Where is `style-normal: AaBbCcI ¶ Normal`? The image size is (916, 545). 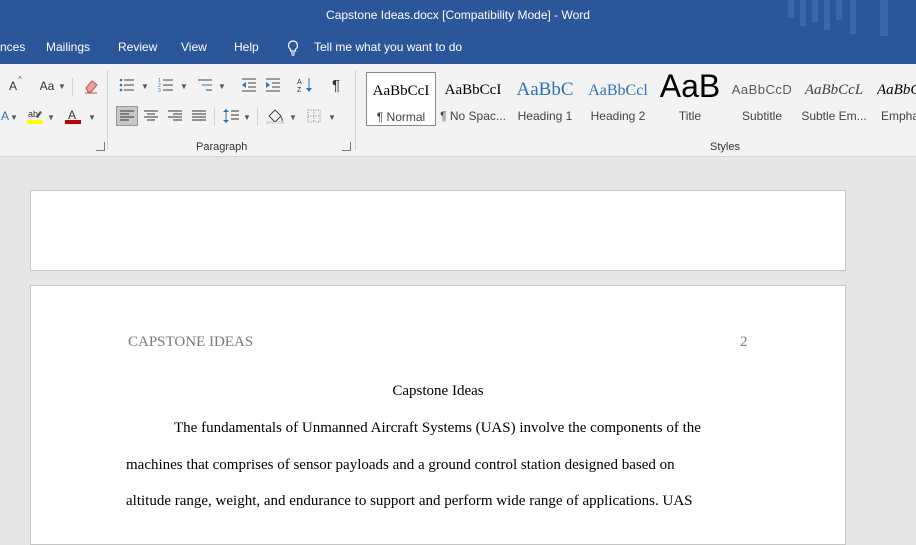
style-normal: AaBbCcI ¶ Normal is located at coordinates (401, 99).